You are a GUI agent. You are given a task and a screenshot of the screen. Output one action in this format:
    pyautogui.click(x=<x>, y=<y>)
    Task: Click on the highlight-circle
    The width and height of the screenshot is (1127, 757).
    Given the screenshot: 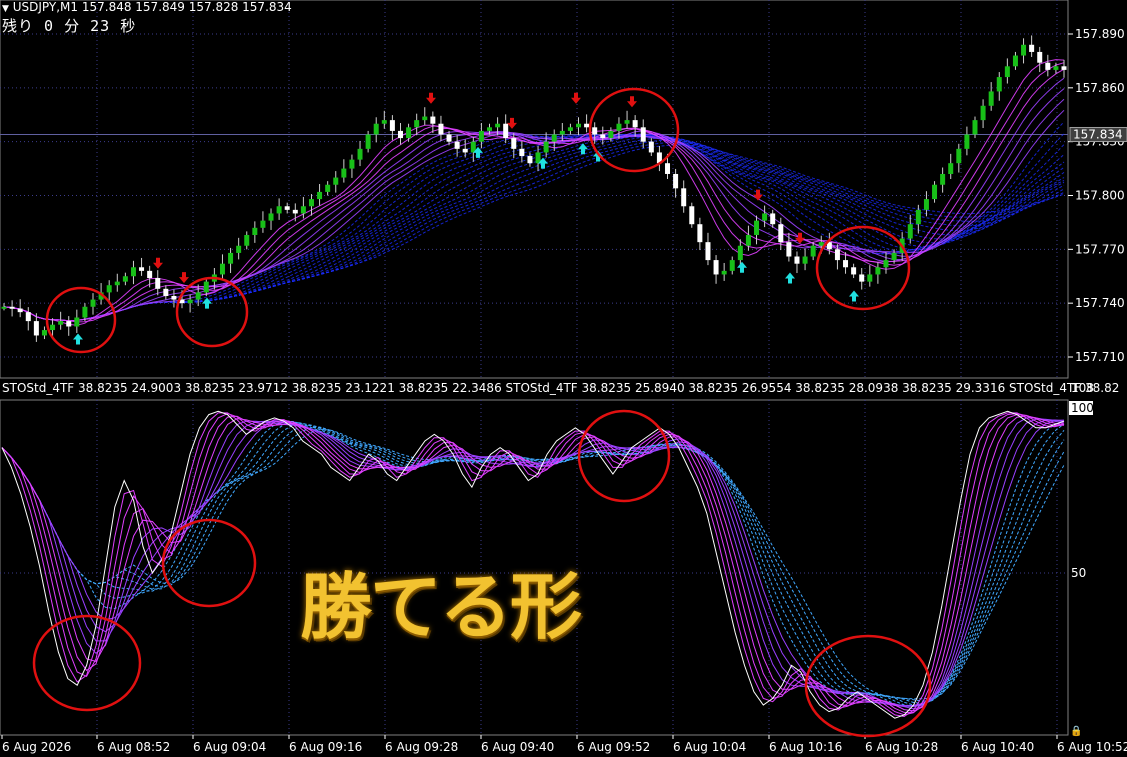 What is the action you would take?
    pyautogui.click(x=209, y=563)
    